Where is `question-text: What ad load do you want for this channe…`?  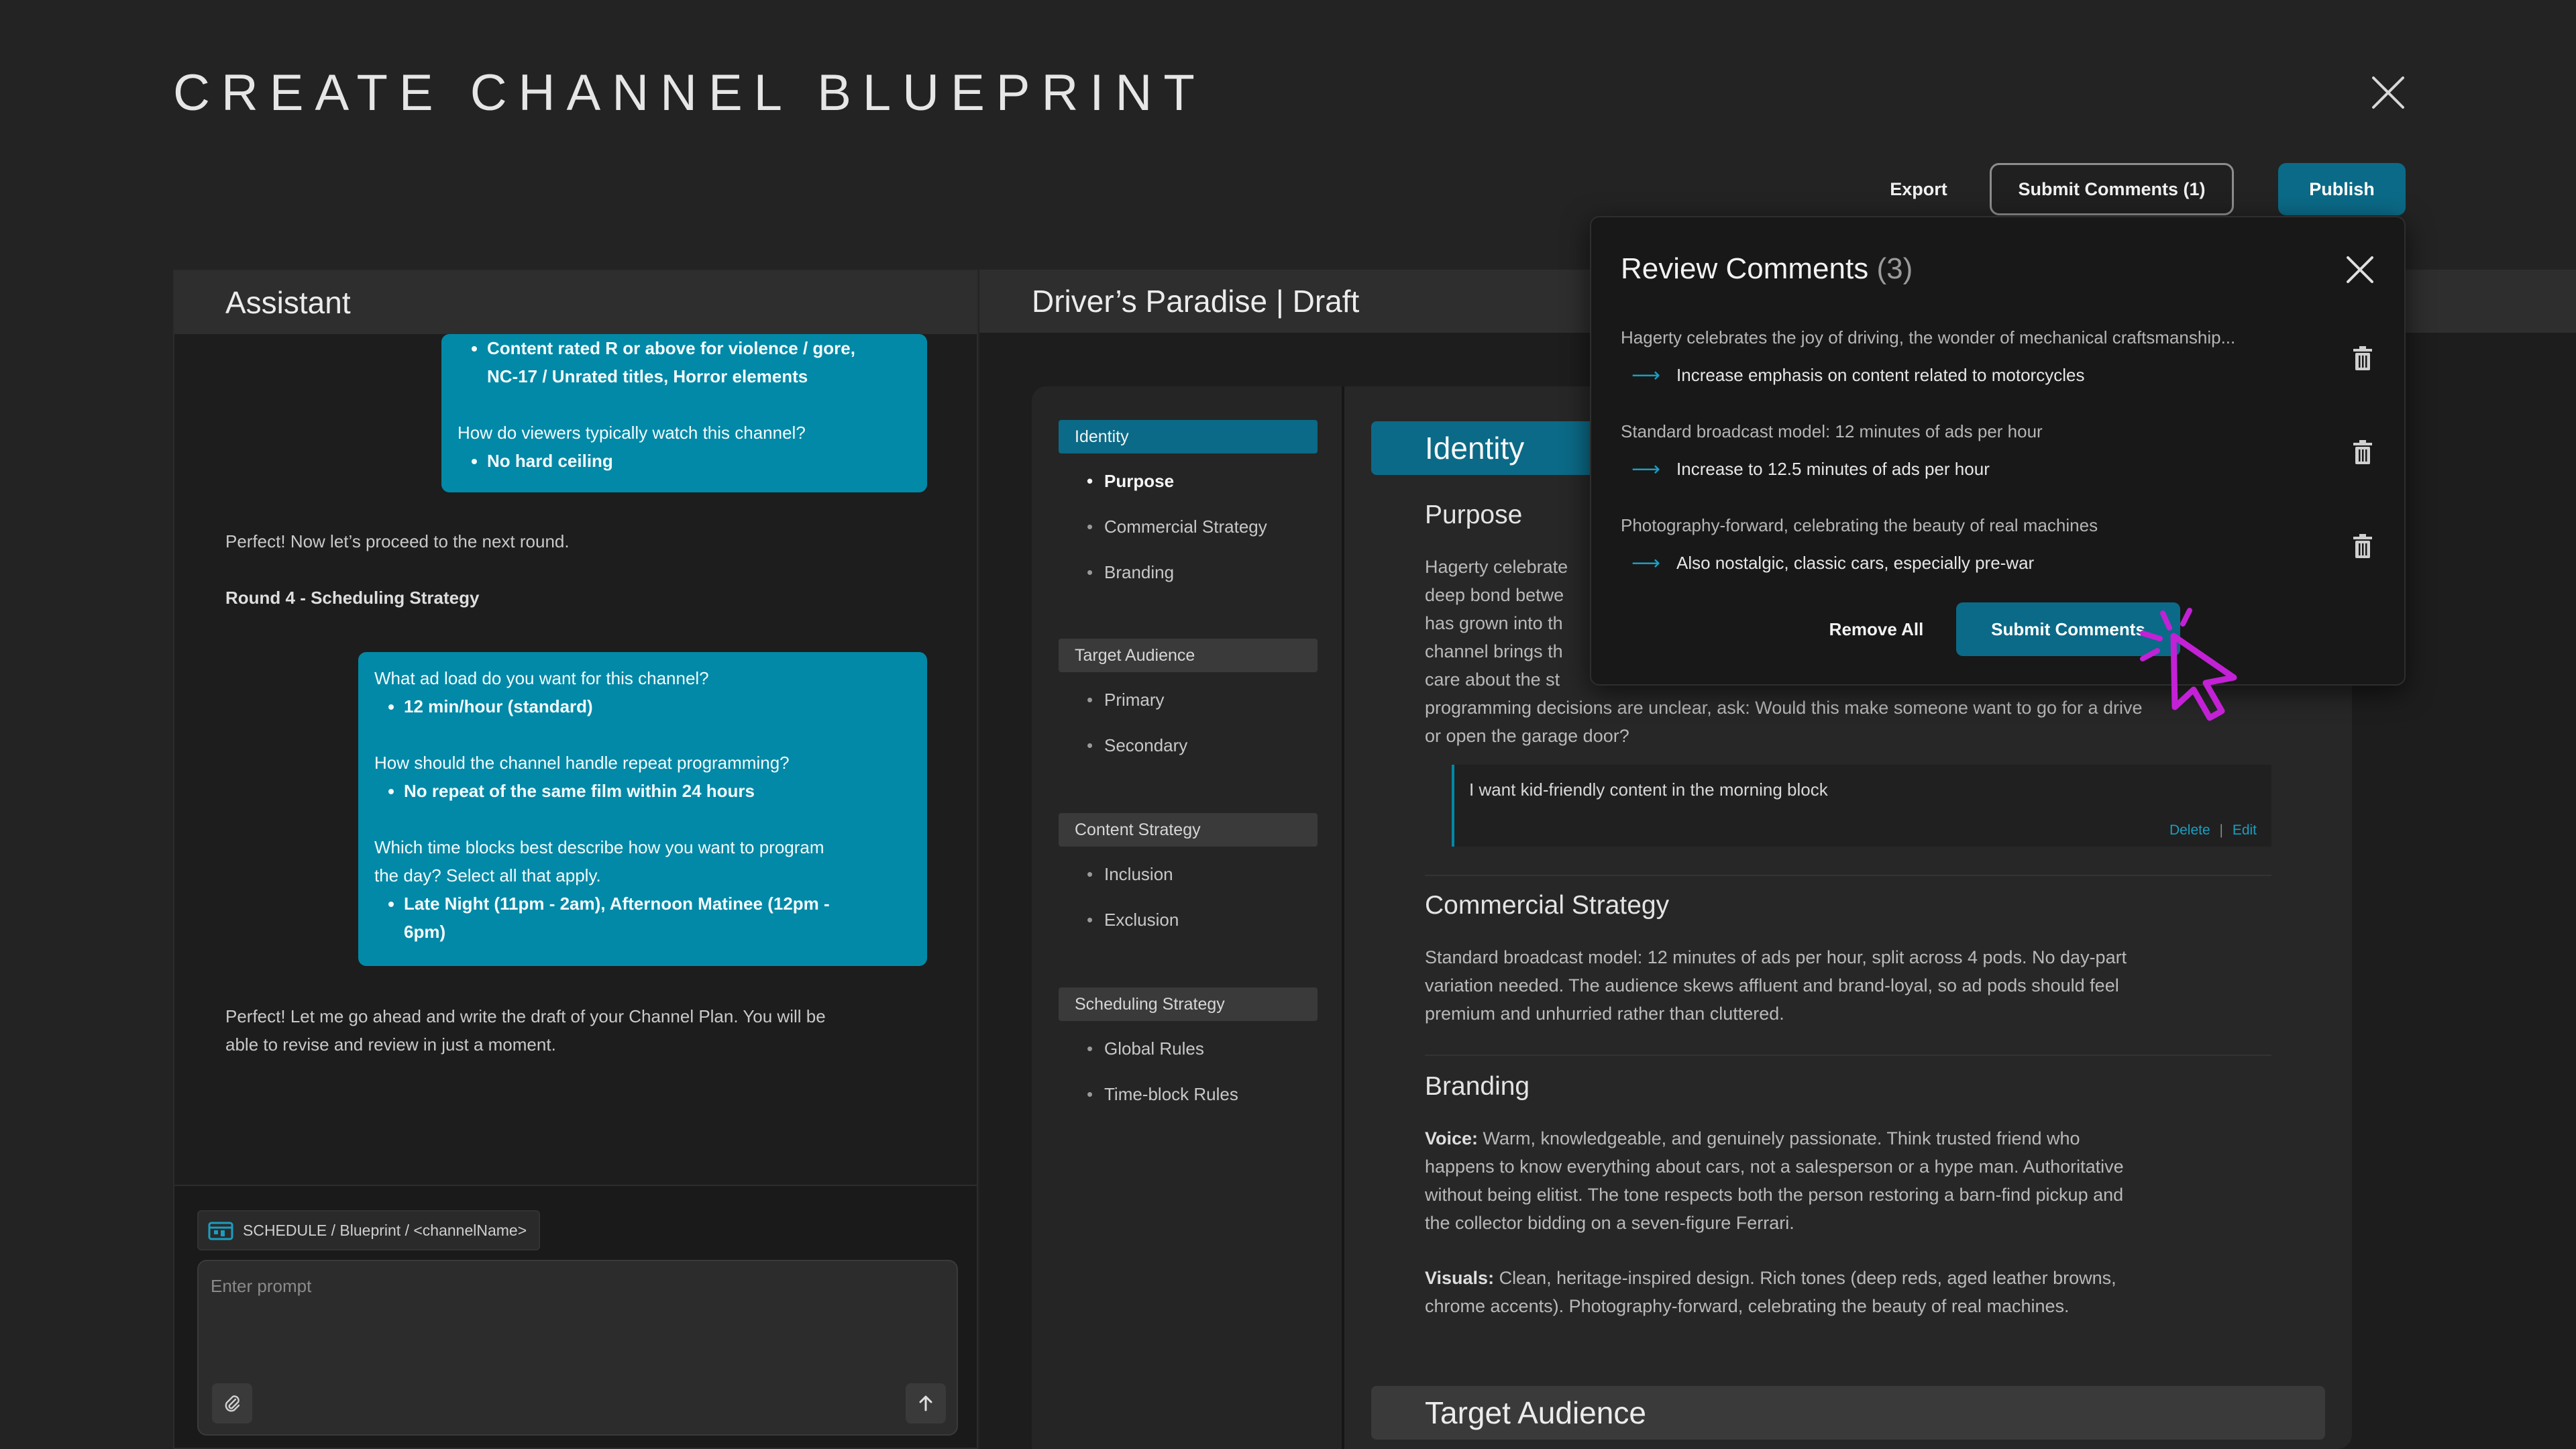 question-text: What ad load do you want for this channe… is located at coordinates (541, 678).